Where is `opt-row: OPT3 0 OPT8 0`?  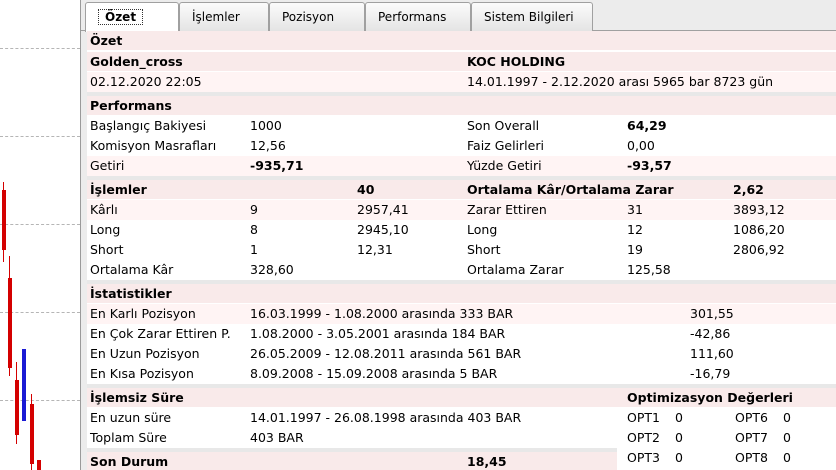
opt-row: OPT3 0 OPT8 0 is located at coordinates (726, 458).